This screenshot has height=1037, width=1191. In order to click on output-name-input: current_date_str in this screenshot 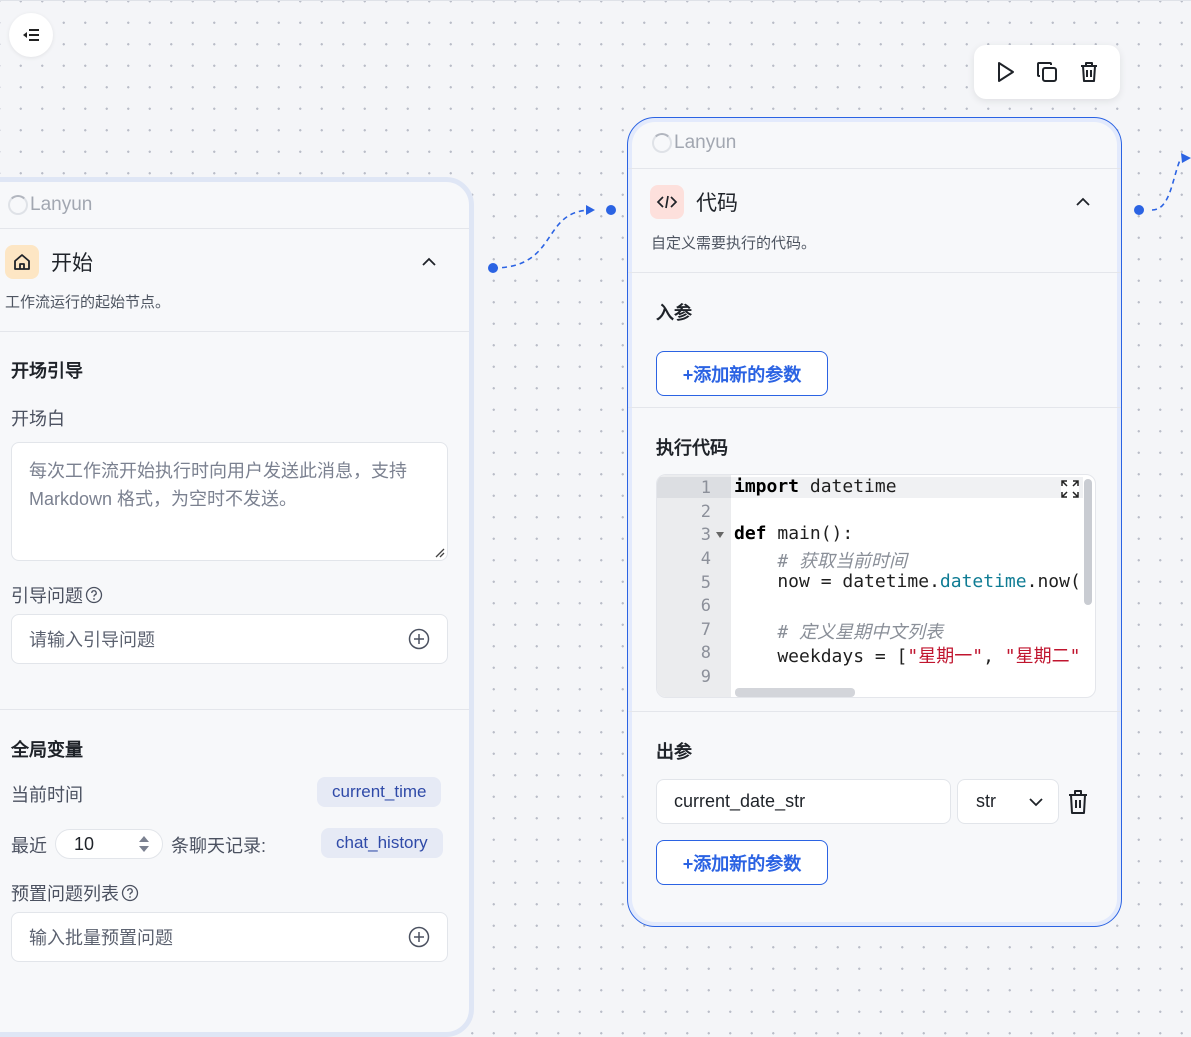, I will do `click(803, 801)`.